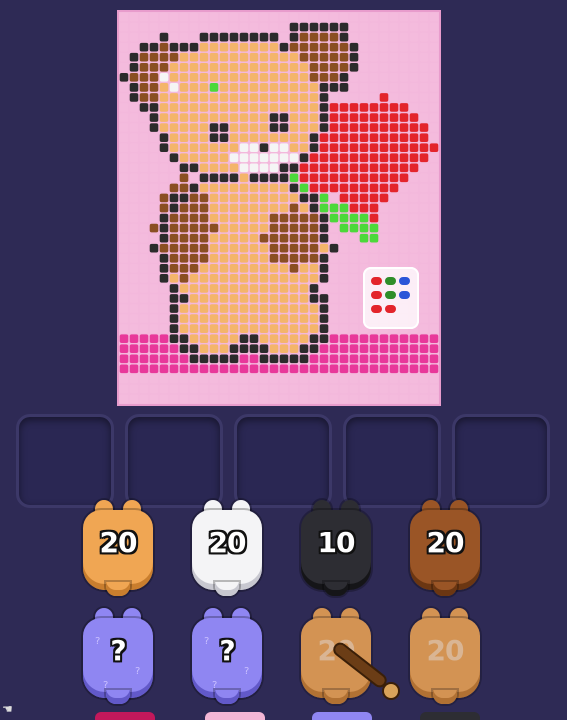  Describe the element at coordinates (118, 548) in the screenshot. I see `yarn-spool-tan: 20` at that location.